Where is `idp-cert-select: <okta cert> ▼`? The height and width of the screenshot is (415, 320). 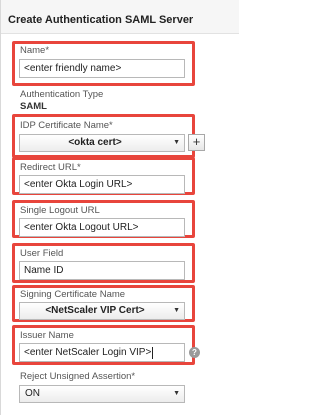
idp-cert-select: <okta cert> ▼ is located at coordinates (102, 143).